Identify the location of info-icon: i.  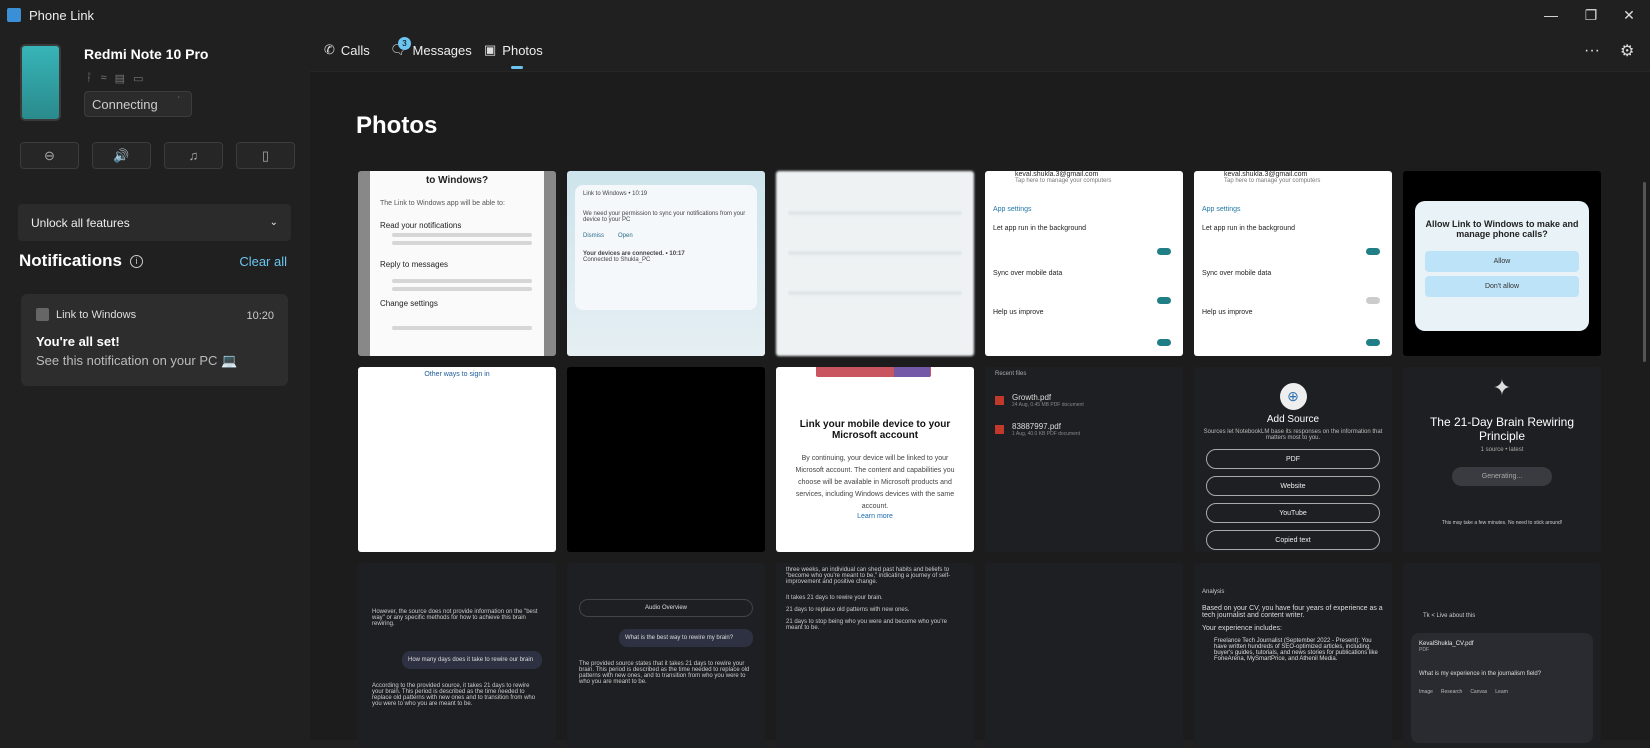
(136, 261).